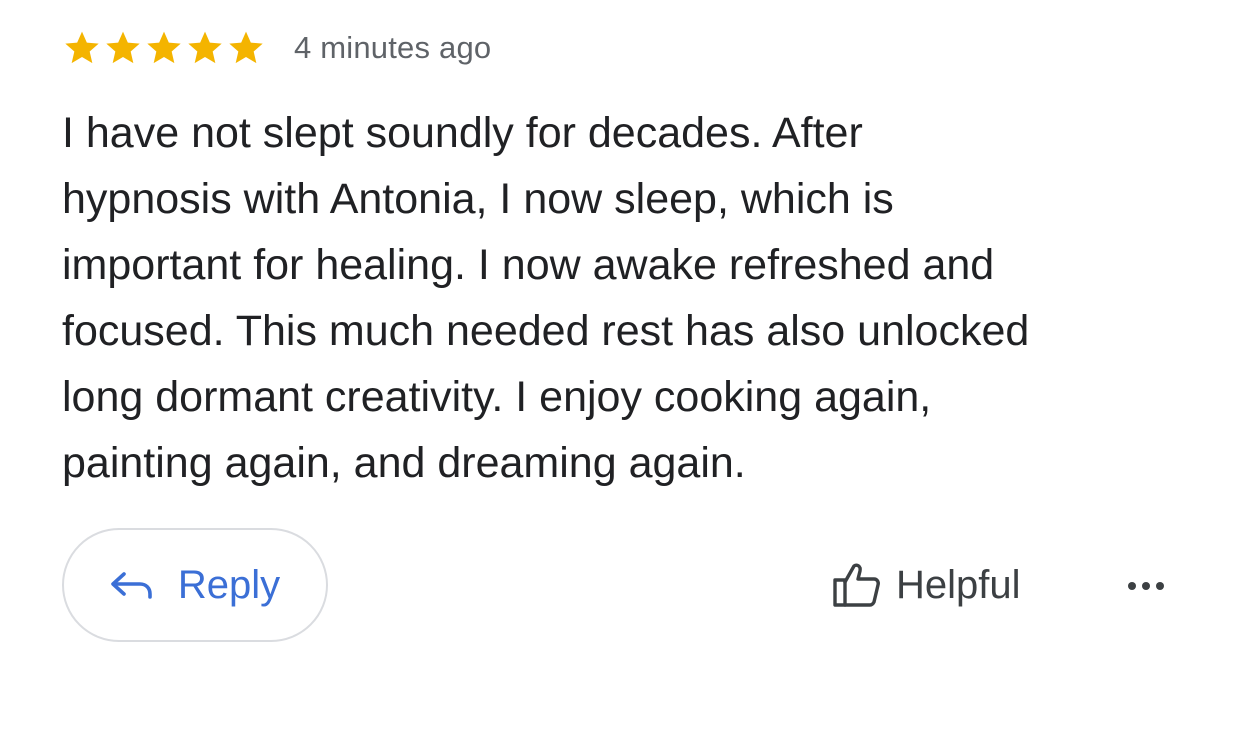  I want to click on reply-button: Reply, so click(195, 585).